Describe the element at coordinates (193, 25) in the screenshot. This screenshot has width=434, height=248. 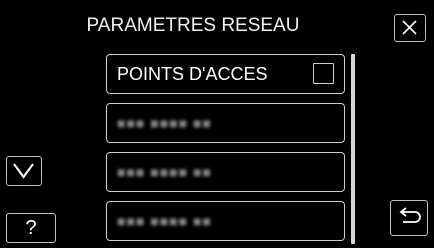
I see `page-title: PARAMETRES RESEAU` at that location.